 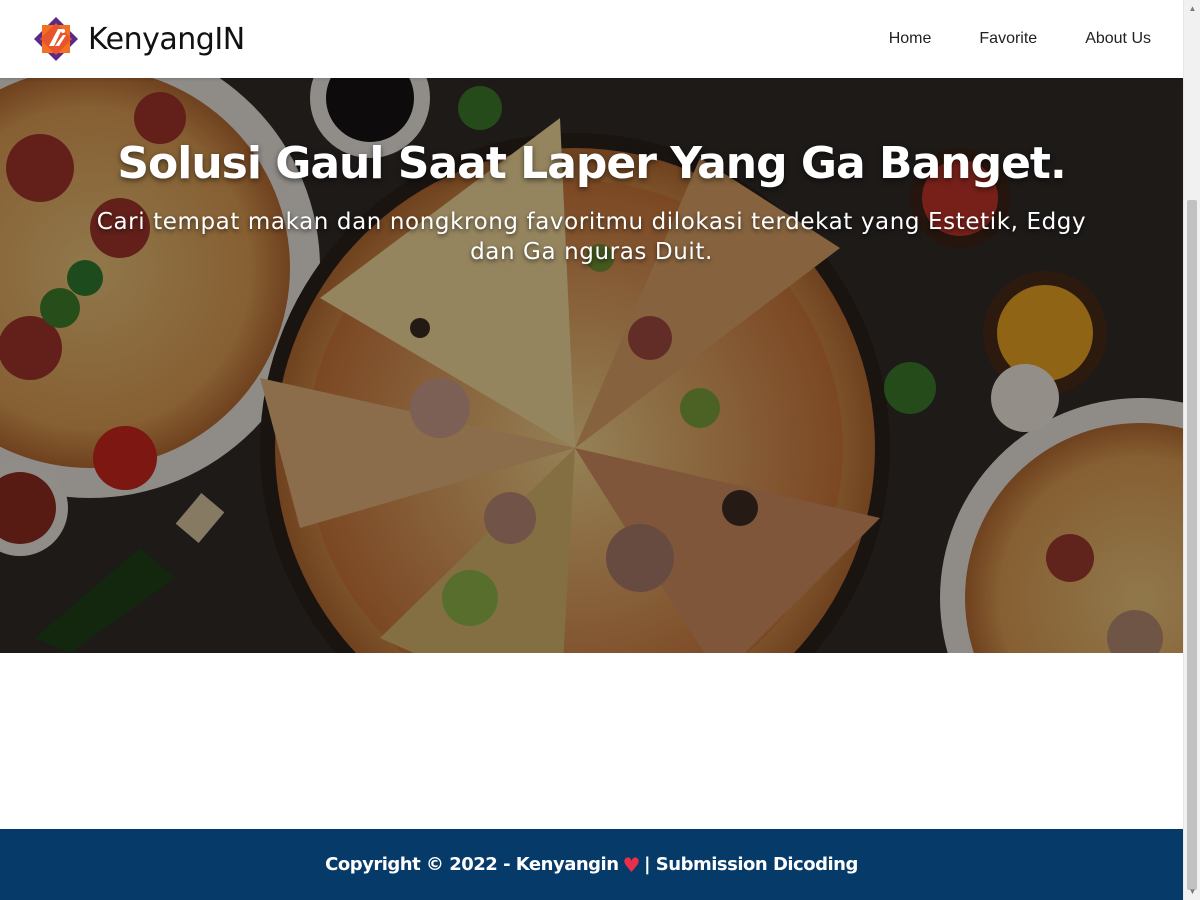 I want to click on scroll-down-arrow-icon: ▼, so click(x=1192, y=891).